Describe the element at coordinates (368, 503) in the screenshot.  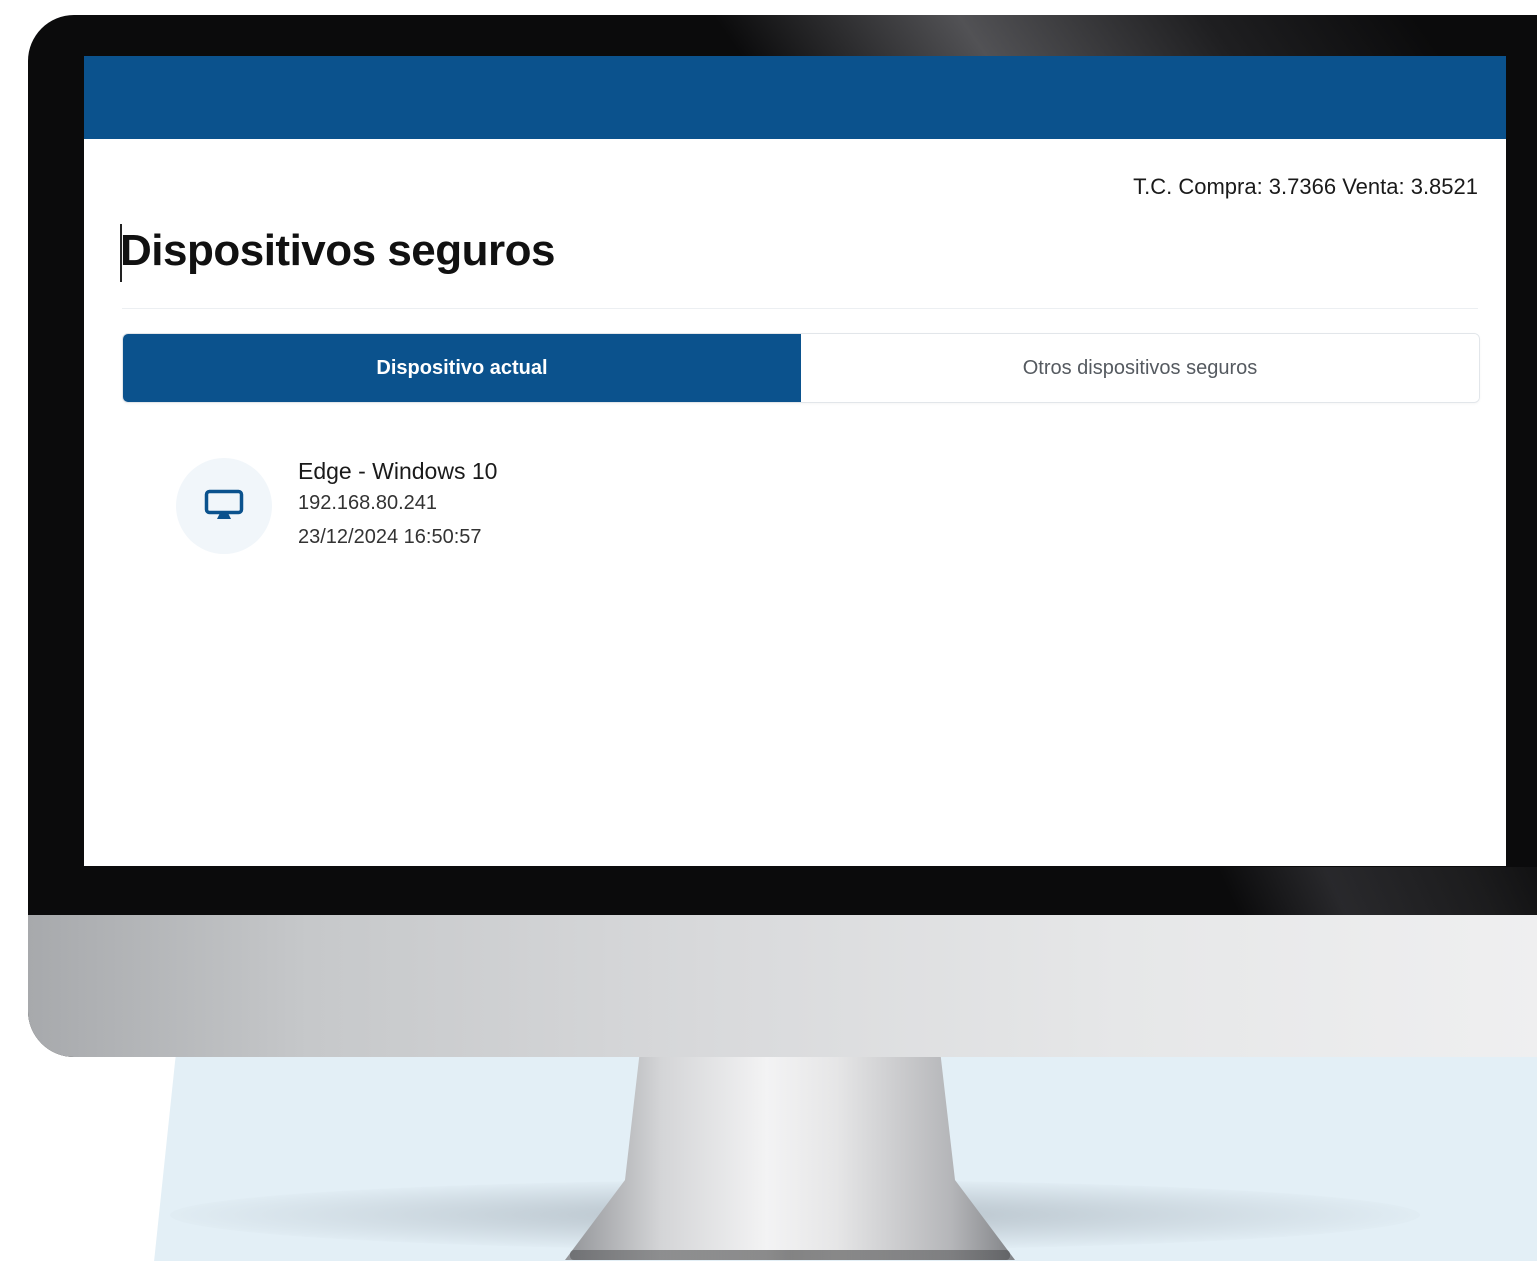
I see `device-ip-address: 192.168.80.241` at that location.